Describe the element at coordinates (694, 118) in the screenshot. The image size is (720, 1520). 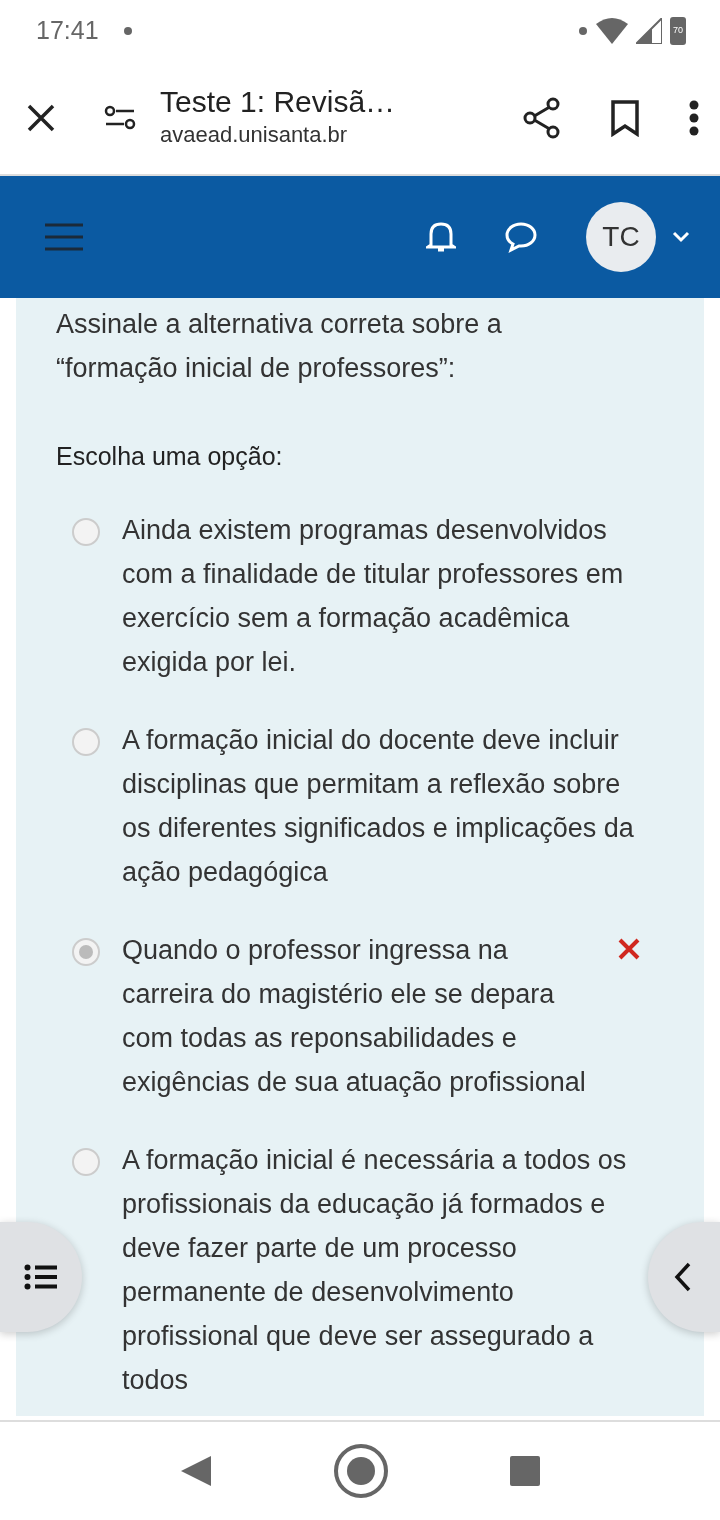
I see `more-options-icon` at that location.